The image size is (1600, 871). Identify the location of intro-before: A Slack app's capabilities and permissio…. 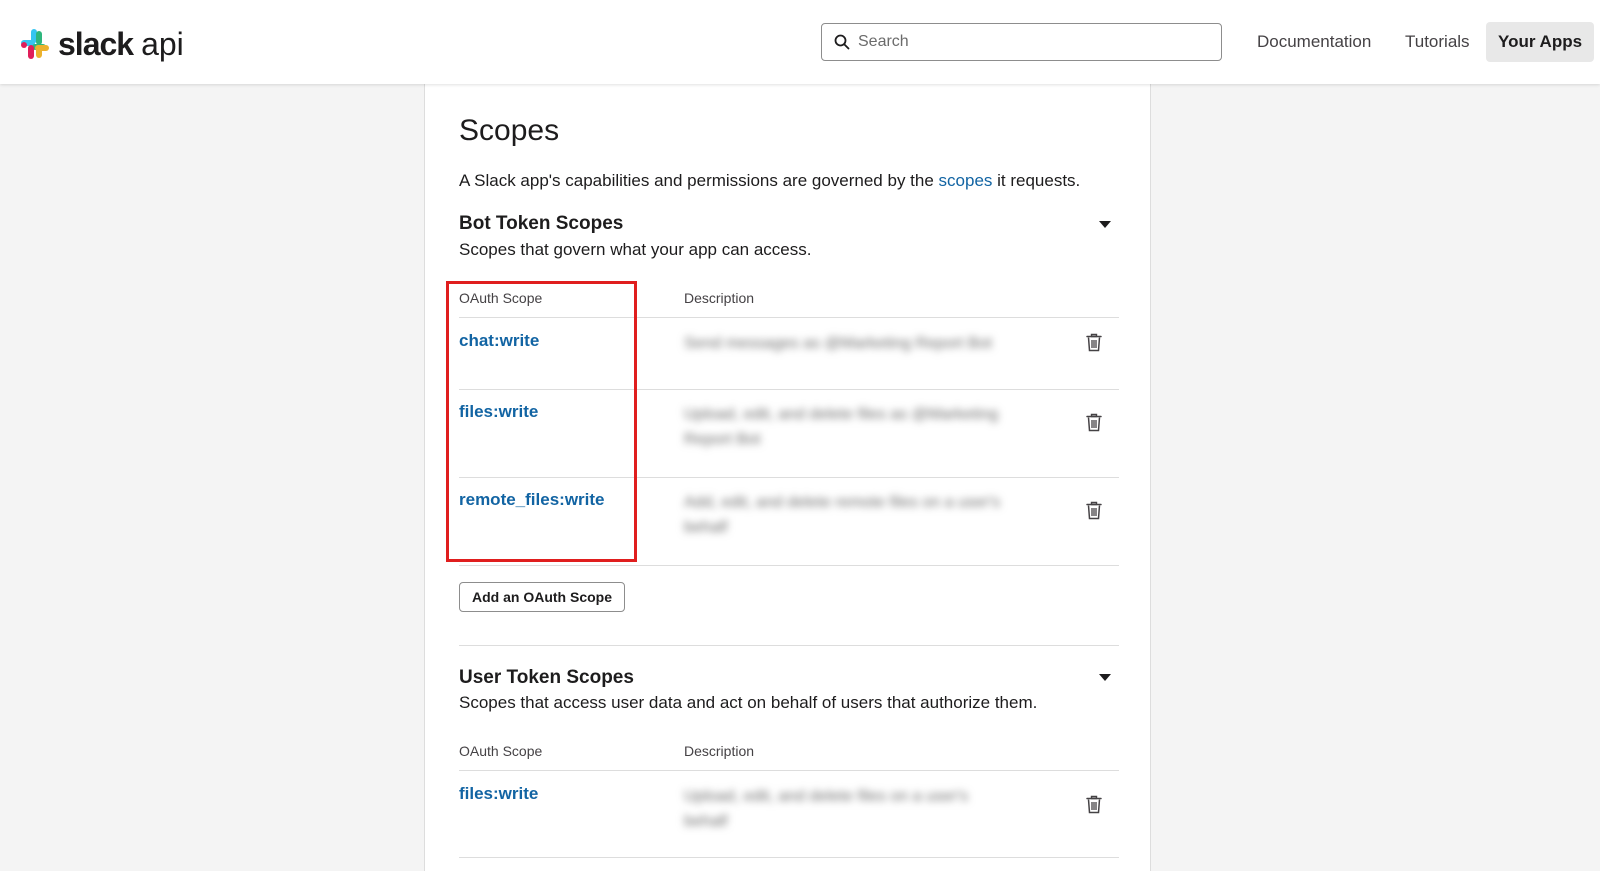
(699, 180).